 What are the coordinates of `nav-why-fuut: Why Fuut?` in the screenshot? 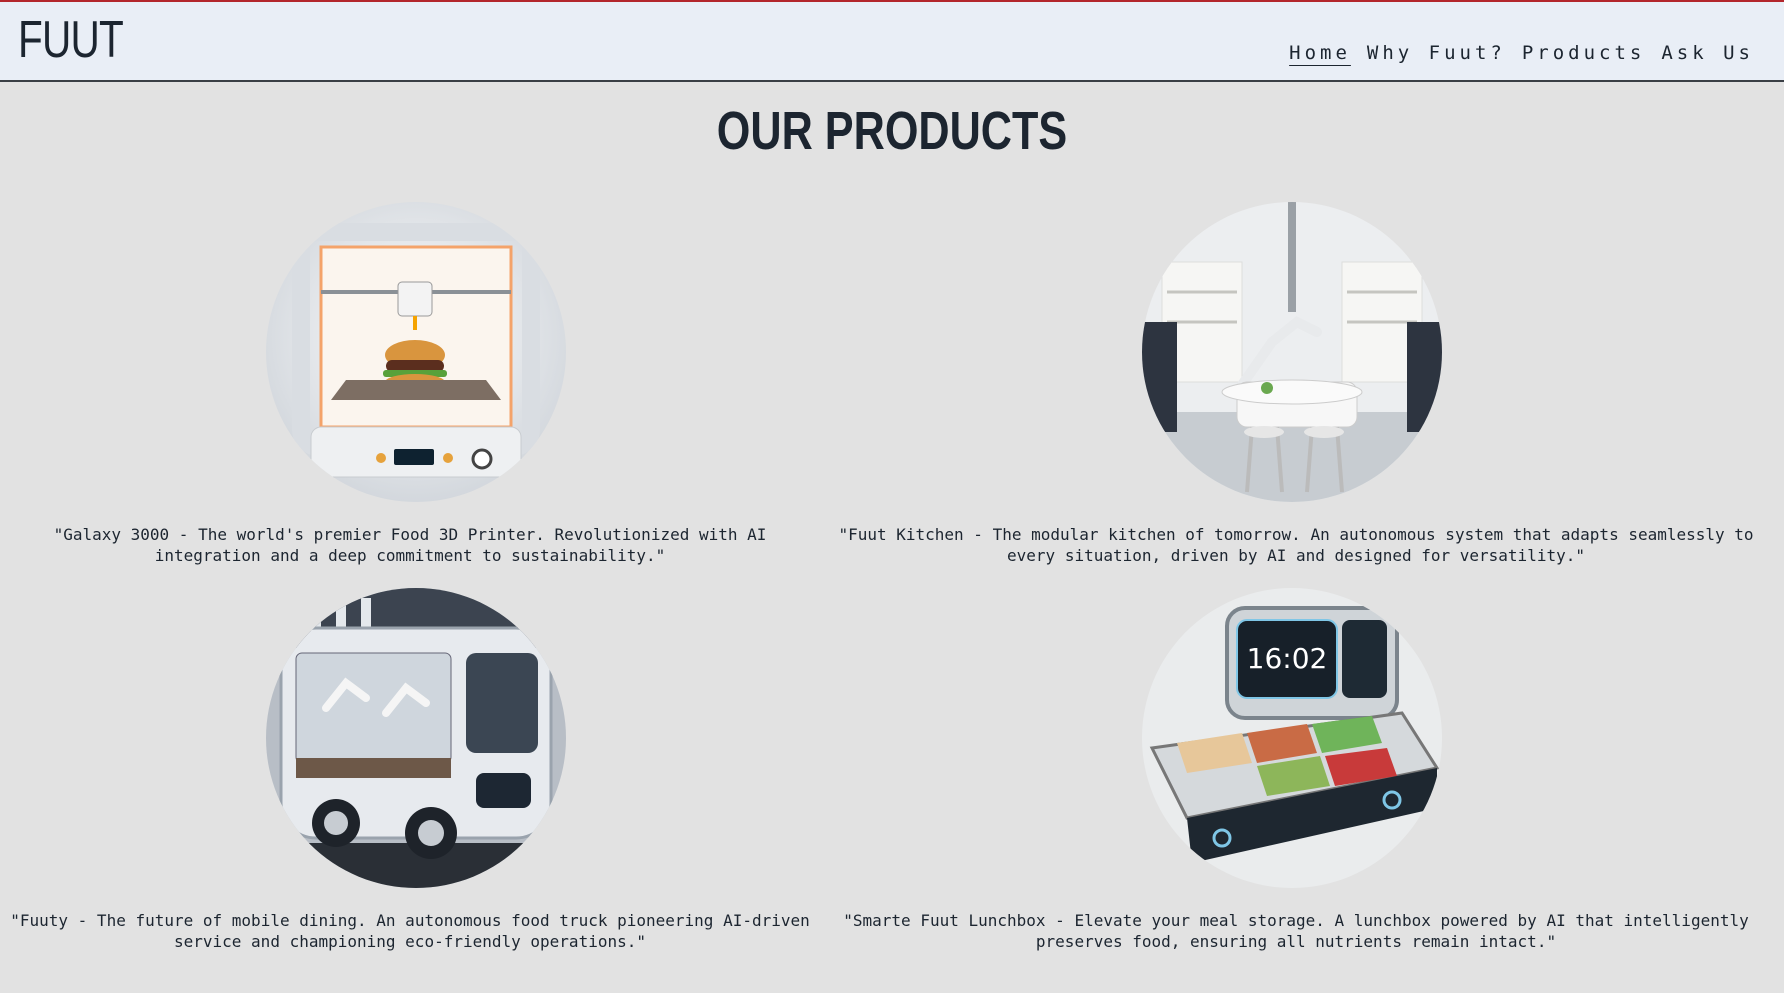 It's located at (1436, 53).